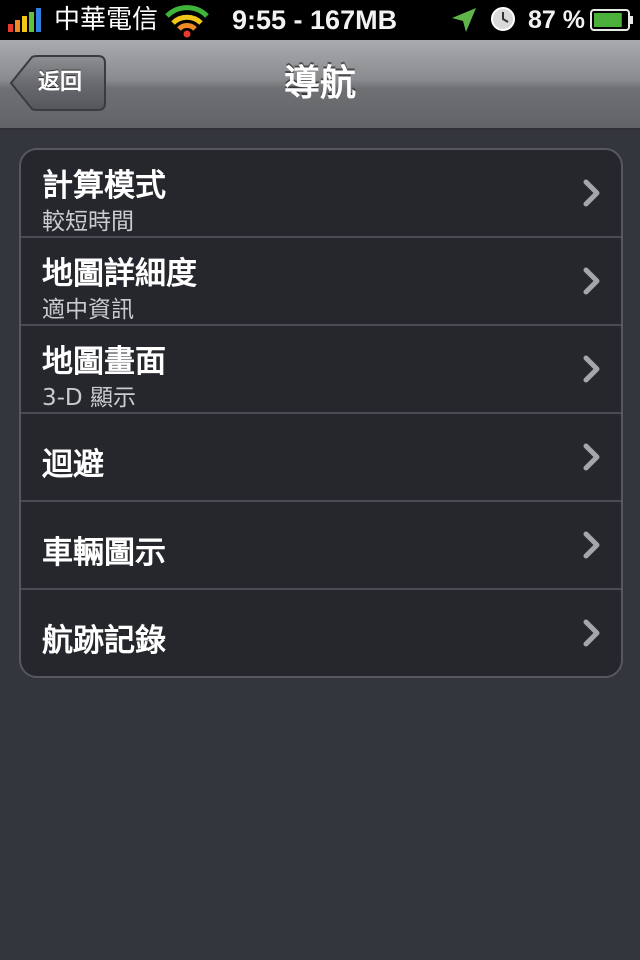 The image size is (640, 960). I want to click on row-subtitle: 3-D 顯示, so click(89, 398).